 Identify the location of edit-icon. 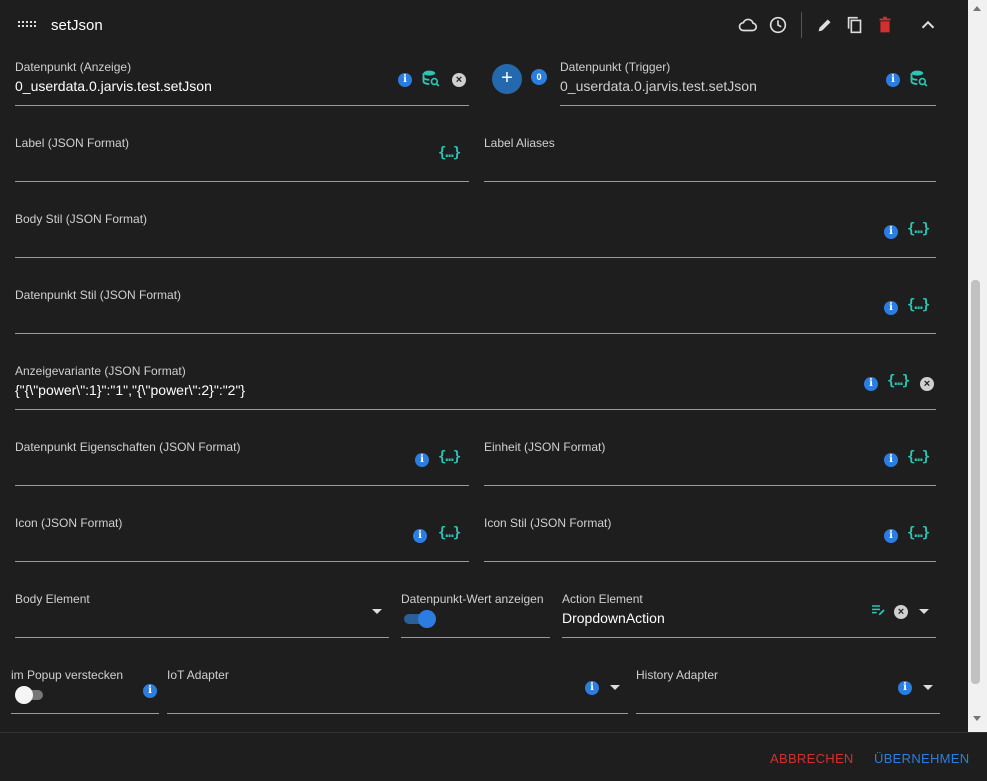
(825, 25).